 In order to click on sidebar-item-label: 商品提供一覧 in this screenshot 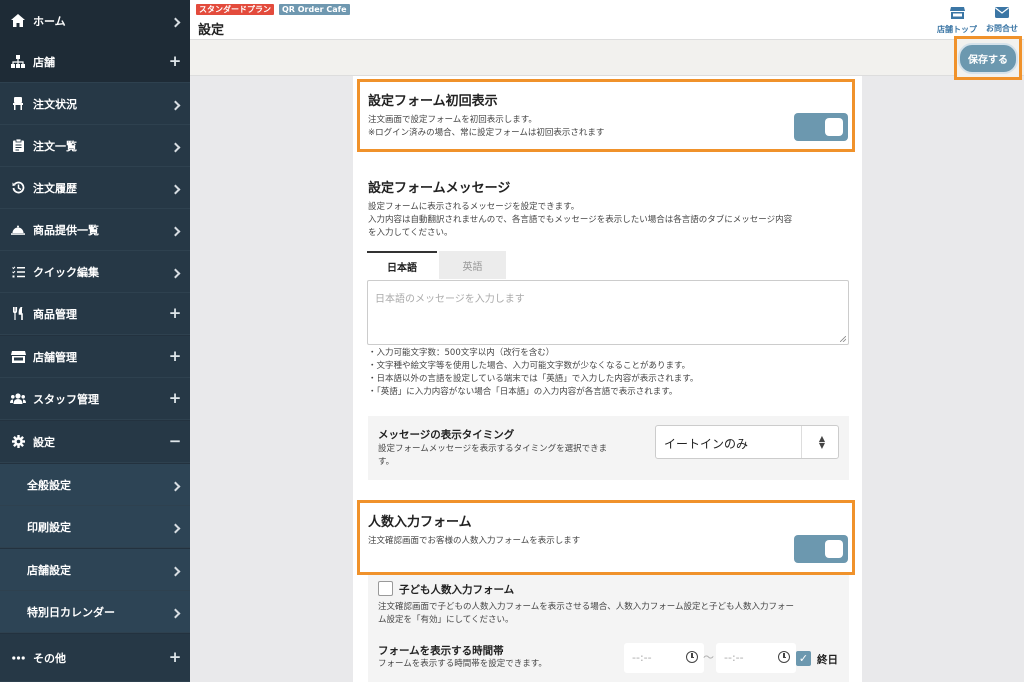, I will do `click(66, 230)`.